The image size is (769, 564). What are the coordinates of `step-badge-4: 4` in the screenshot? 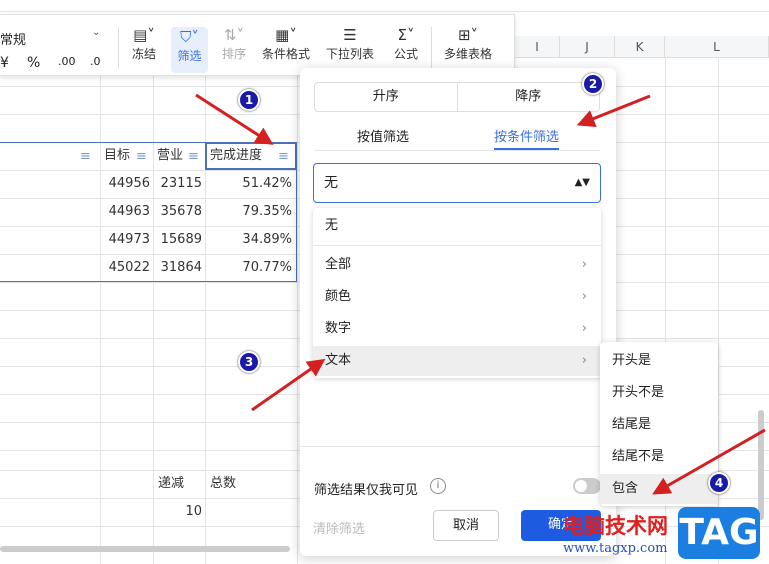 It's located at (719, 483).